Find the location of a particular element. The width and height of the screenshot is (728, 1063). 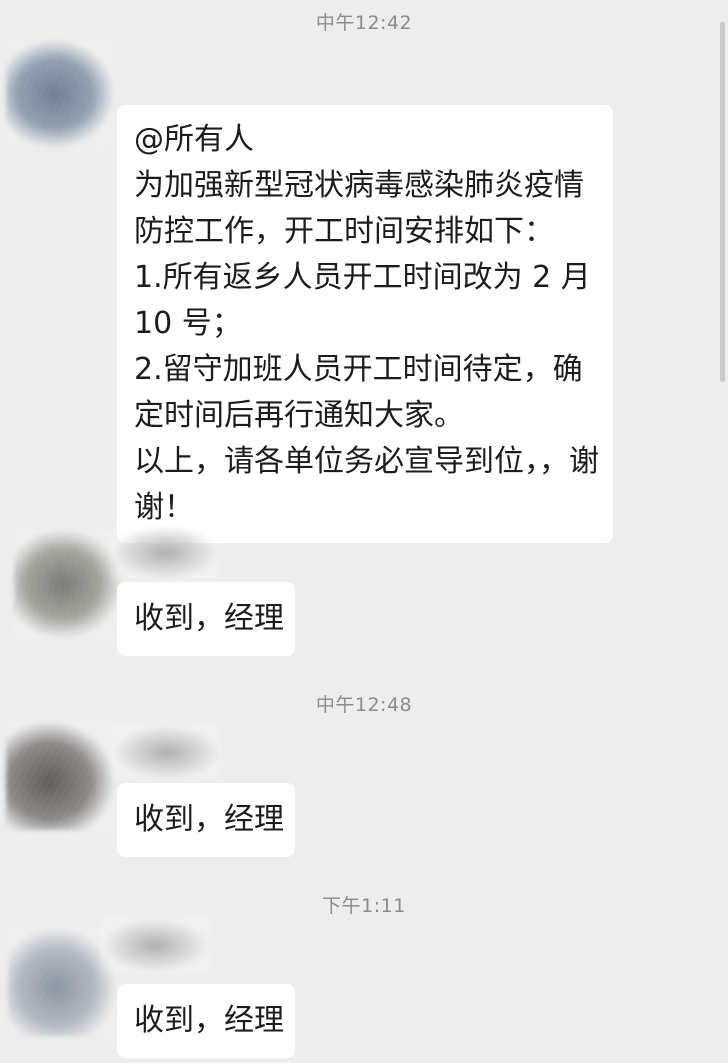

message-line: 为加强新型冠状病毒感染肺炎疫情 is located at coordinates (359, 185).